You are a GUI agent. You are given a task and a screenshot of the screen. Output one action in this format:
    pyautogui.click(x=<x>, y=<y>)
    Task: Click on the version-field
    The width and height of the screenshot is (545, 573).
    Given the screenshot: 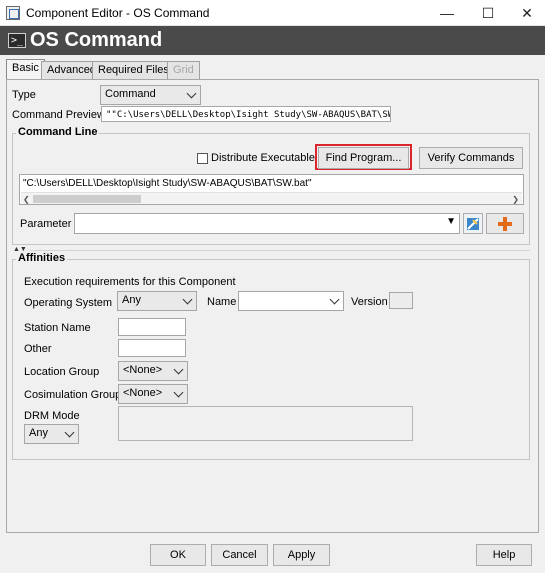 What is the action you would take?
    pyautogui.click(x=401, y=300)
    